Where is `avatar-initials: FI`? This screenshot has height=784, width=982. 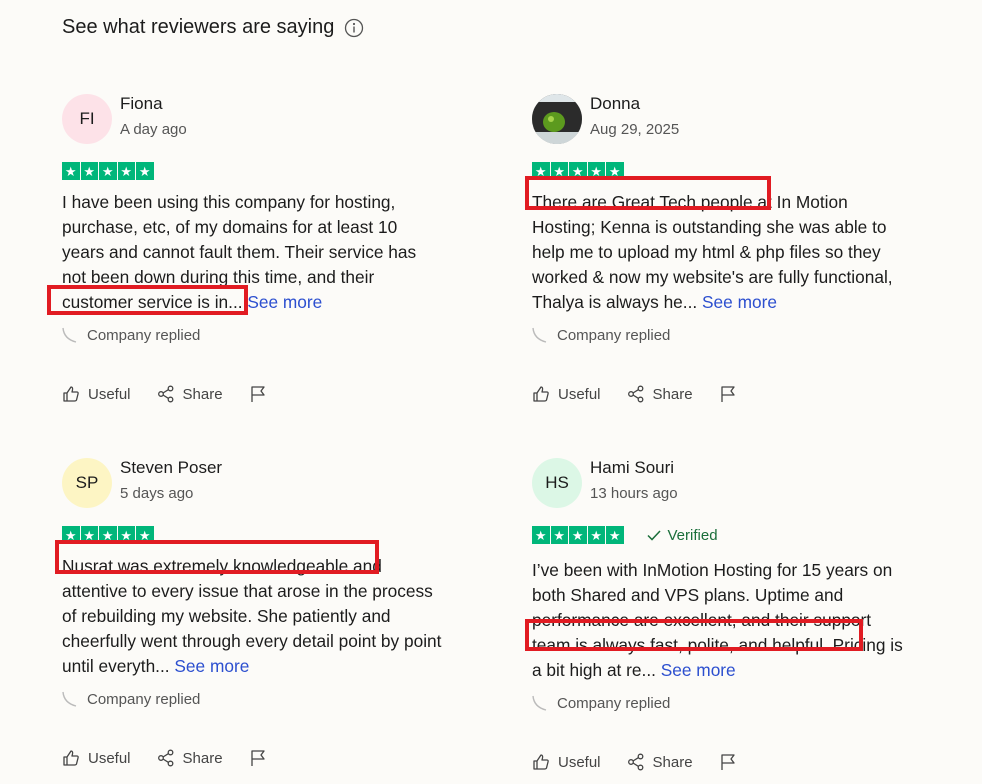
avatar-initials: FI is located at coordinates (87, 118).